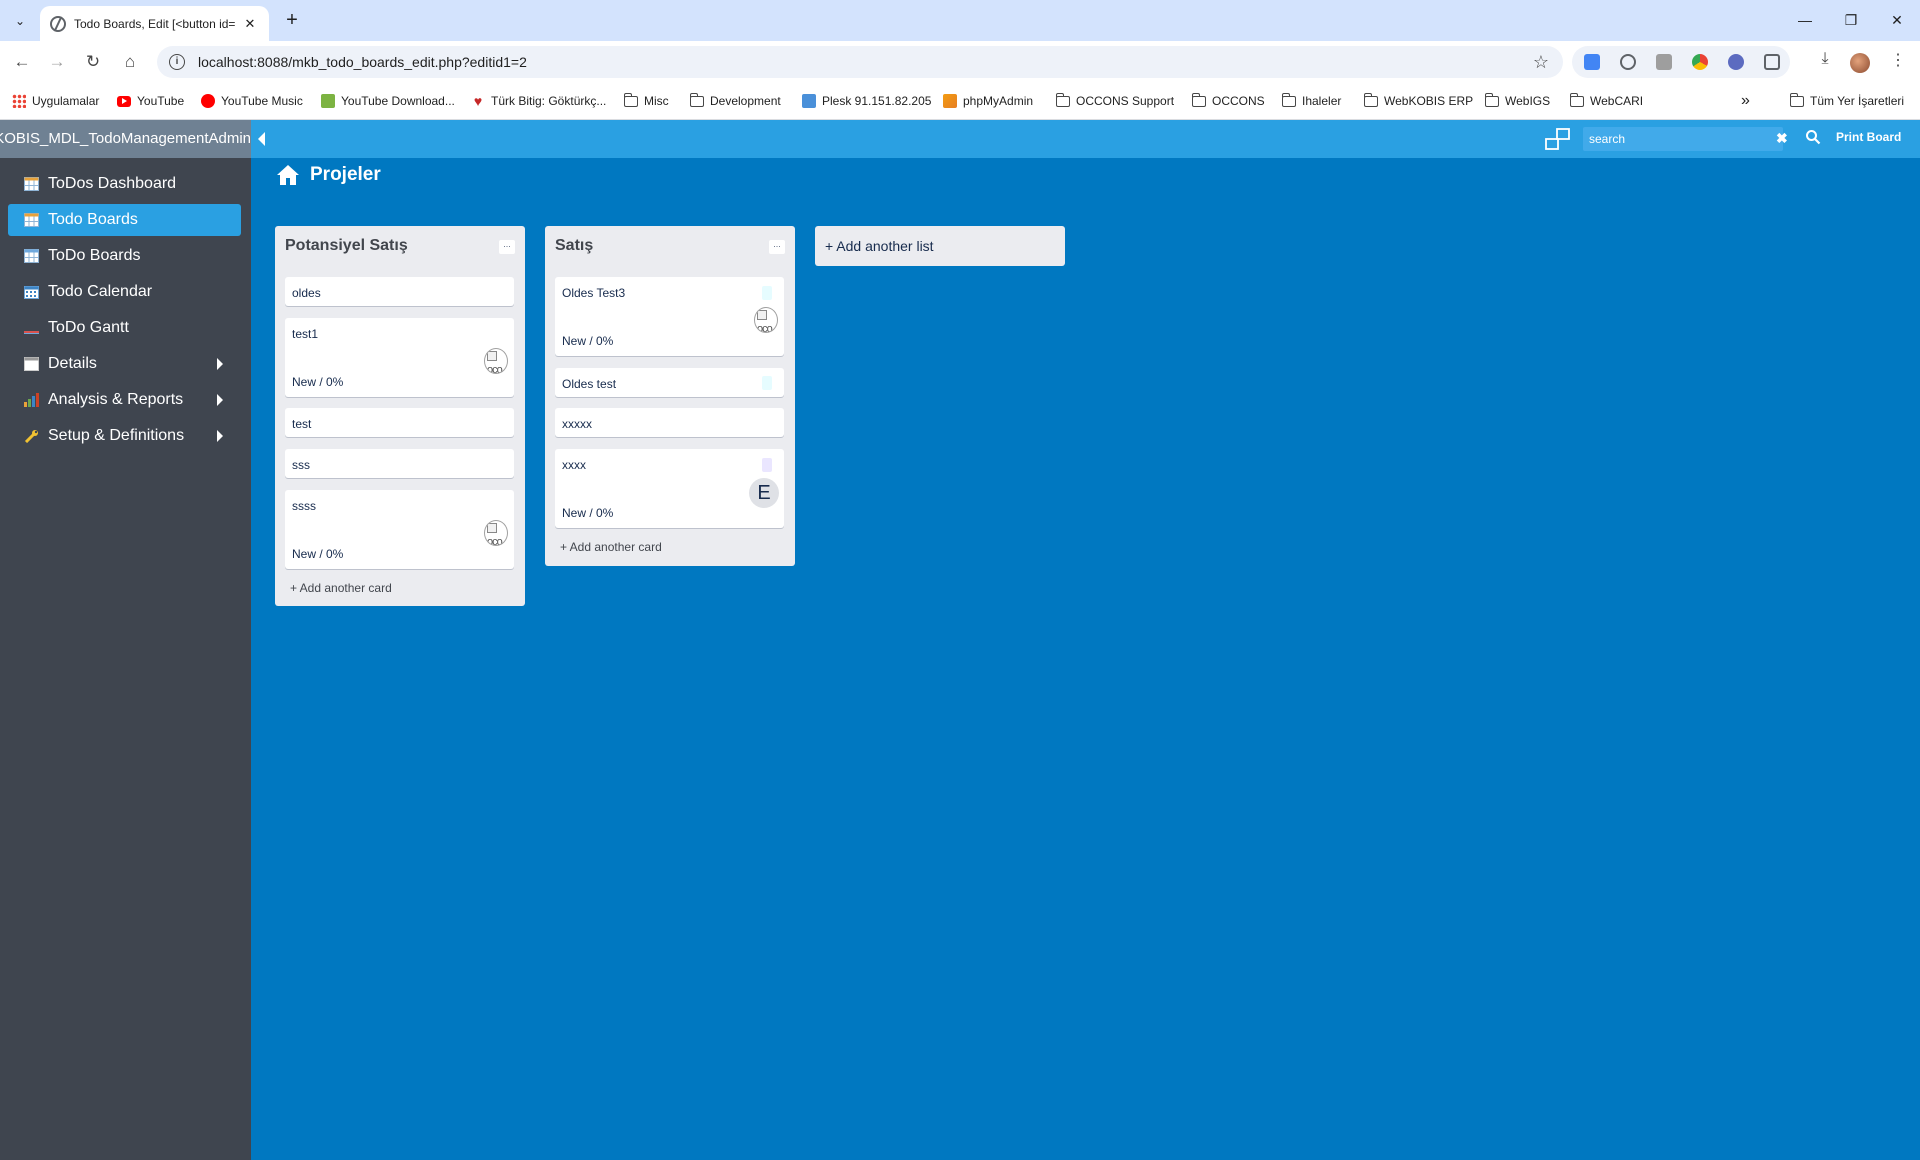 The width and height of the screenshot is (1920, 1160). I want to click on infinity-extension-icon, so click(1736, 62).